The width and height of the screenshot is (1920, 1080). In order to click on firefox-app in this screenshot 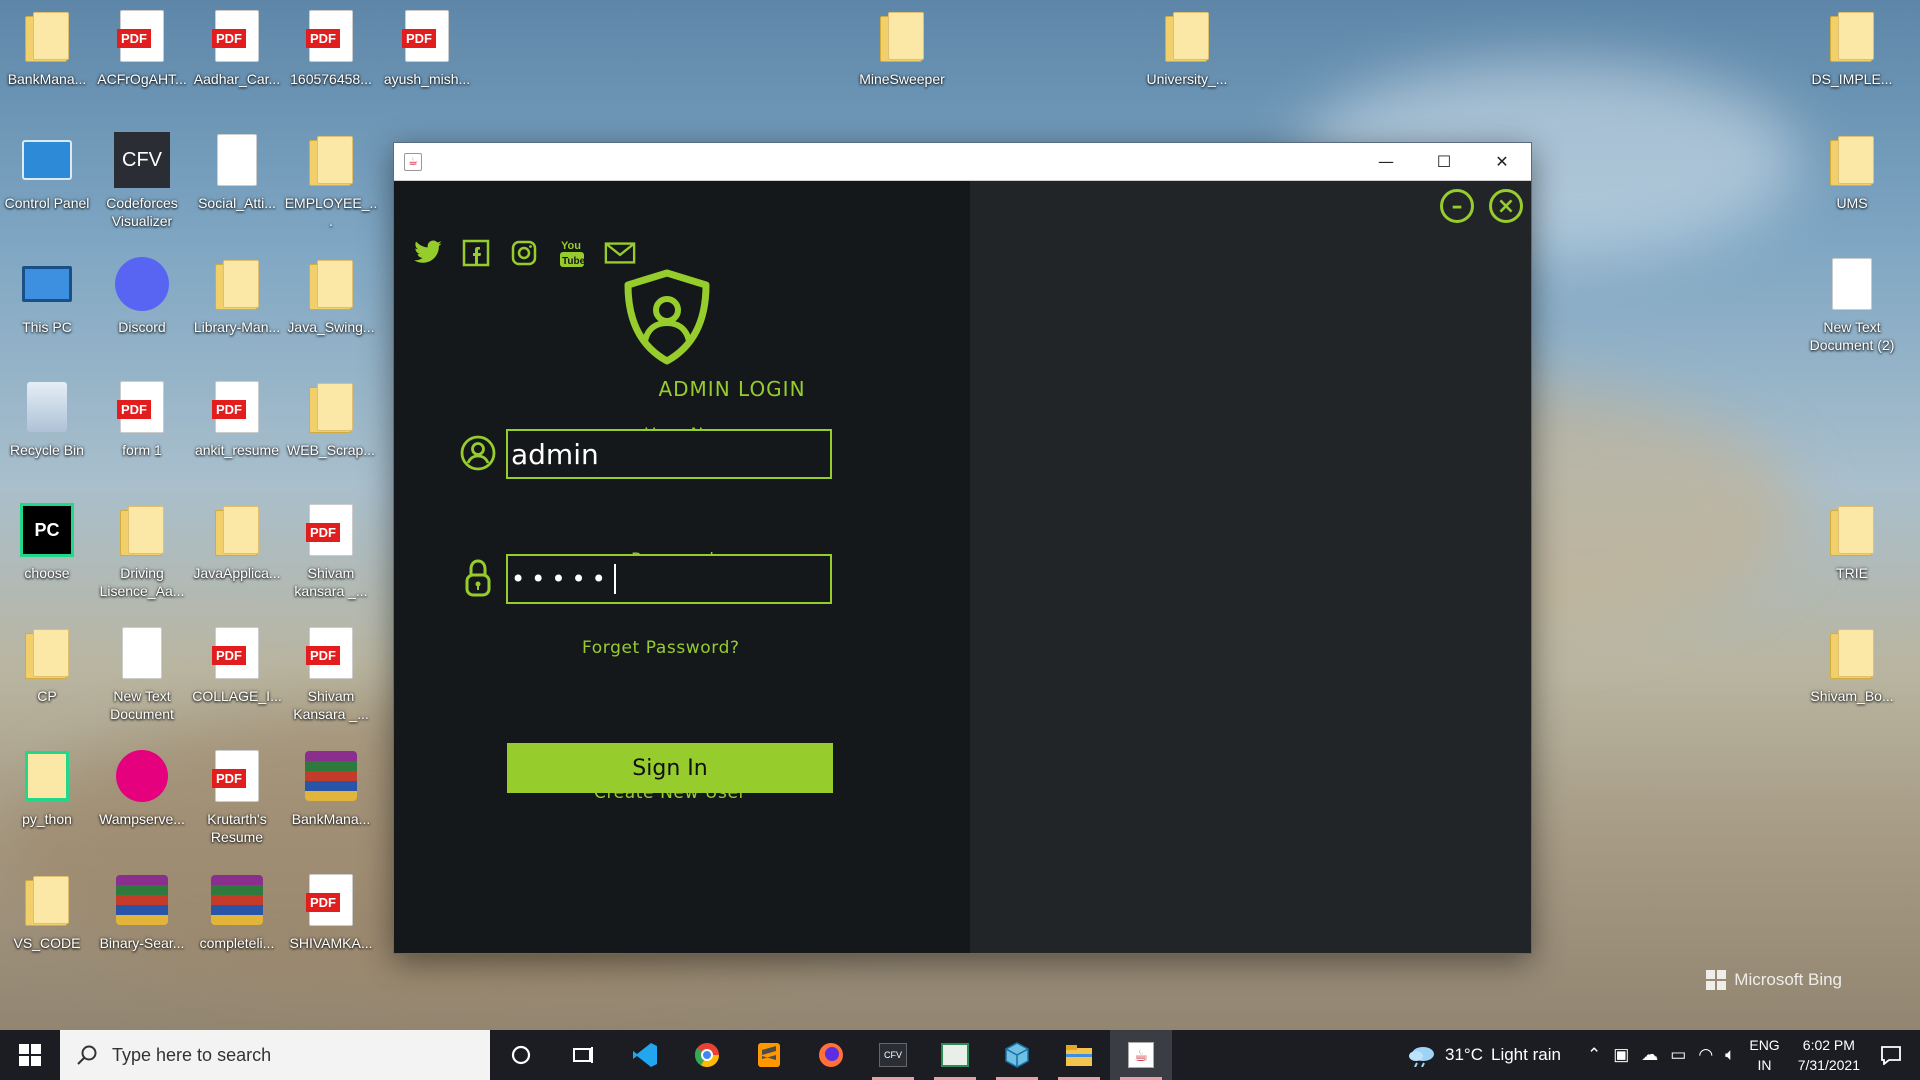, I will do `click(831, 1055)`.